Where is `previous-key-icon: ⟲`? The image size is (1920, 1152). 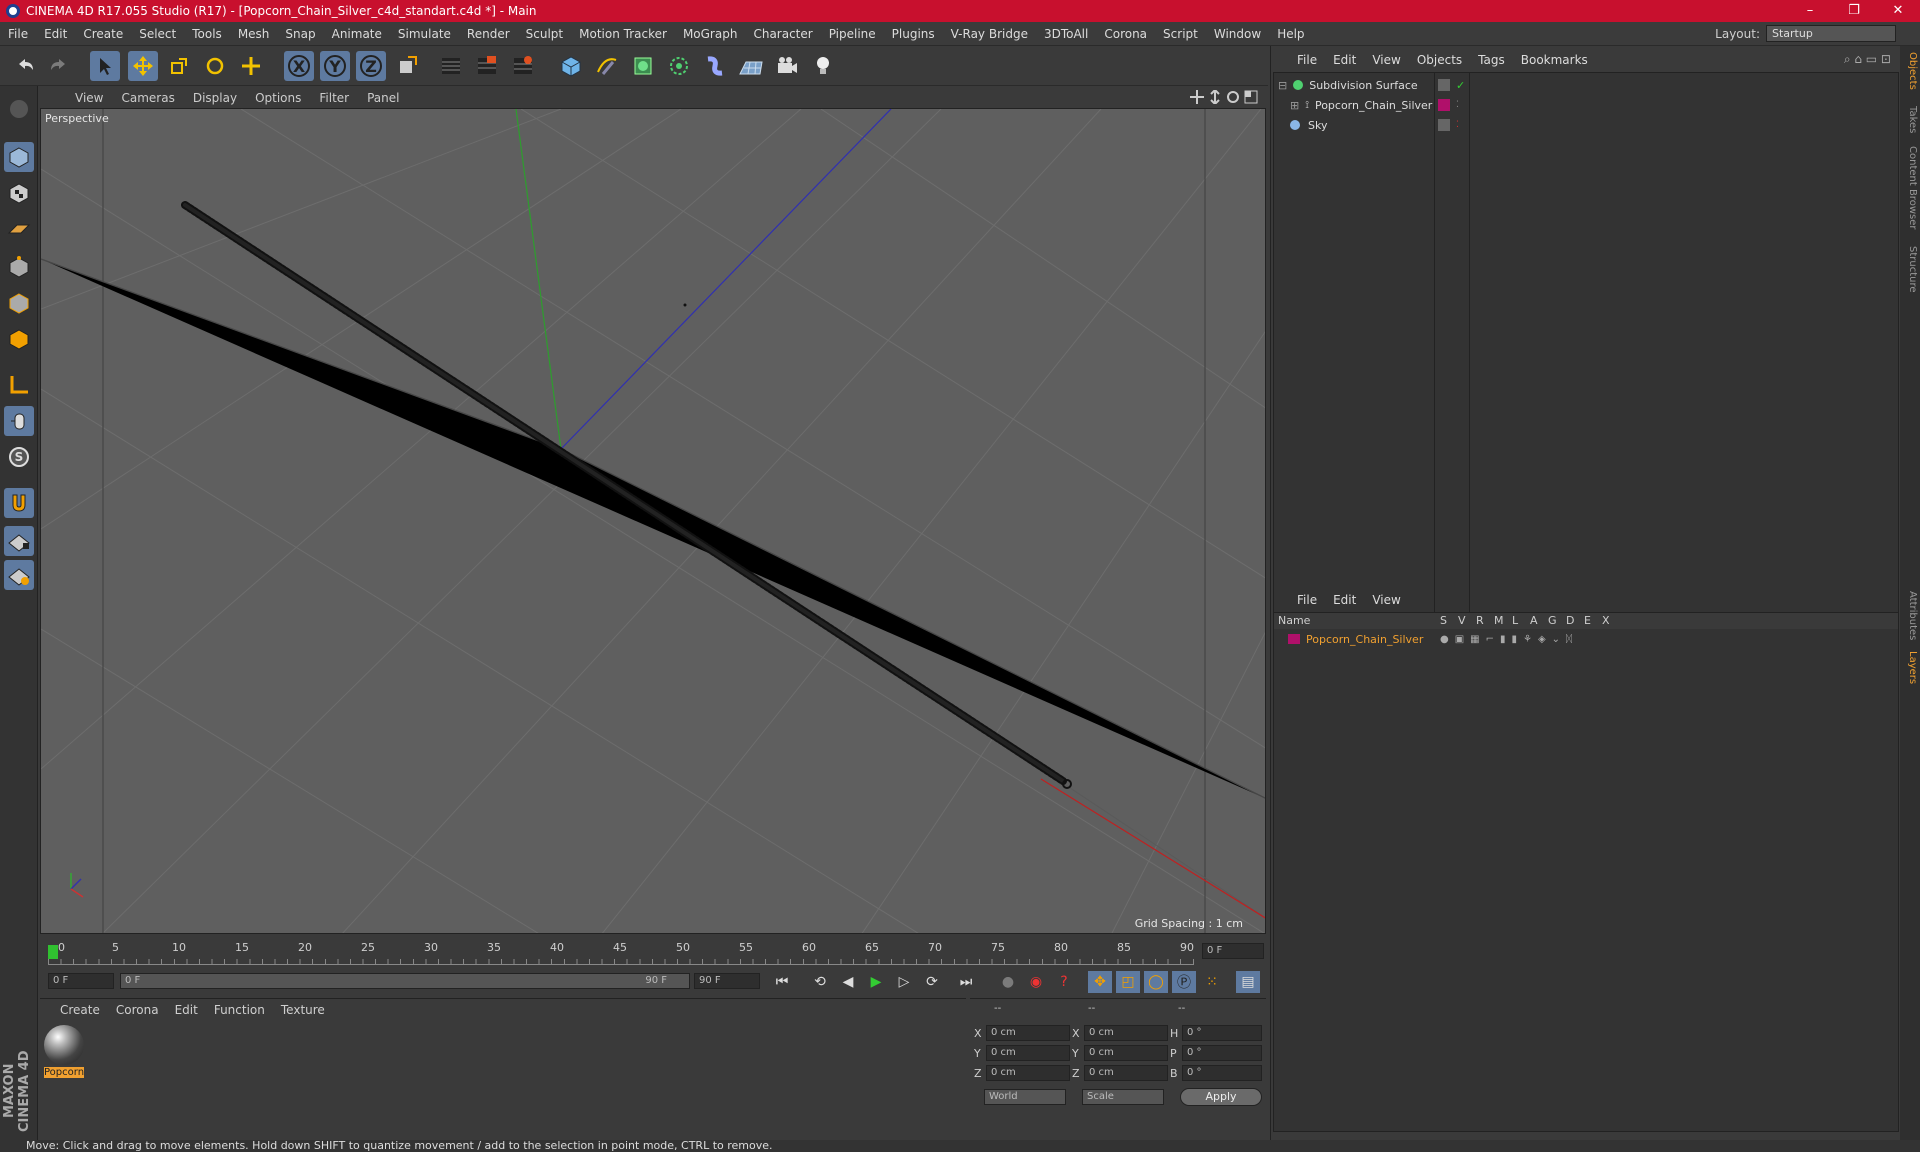
previous-key-icon: ⟲ is located at coordinates (820, 982).